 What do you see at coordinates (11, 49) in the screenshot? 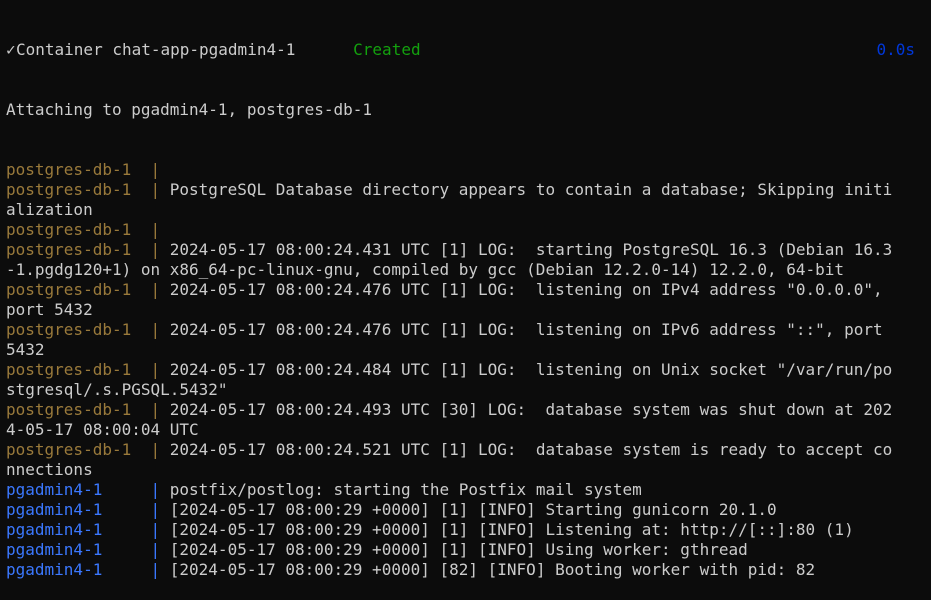
I see `checkmark-icon: ✓` at bounding box center [11, 49].